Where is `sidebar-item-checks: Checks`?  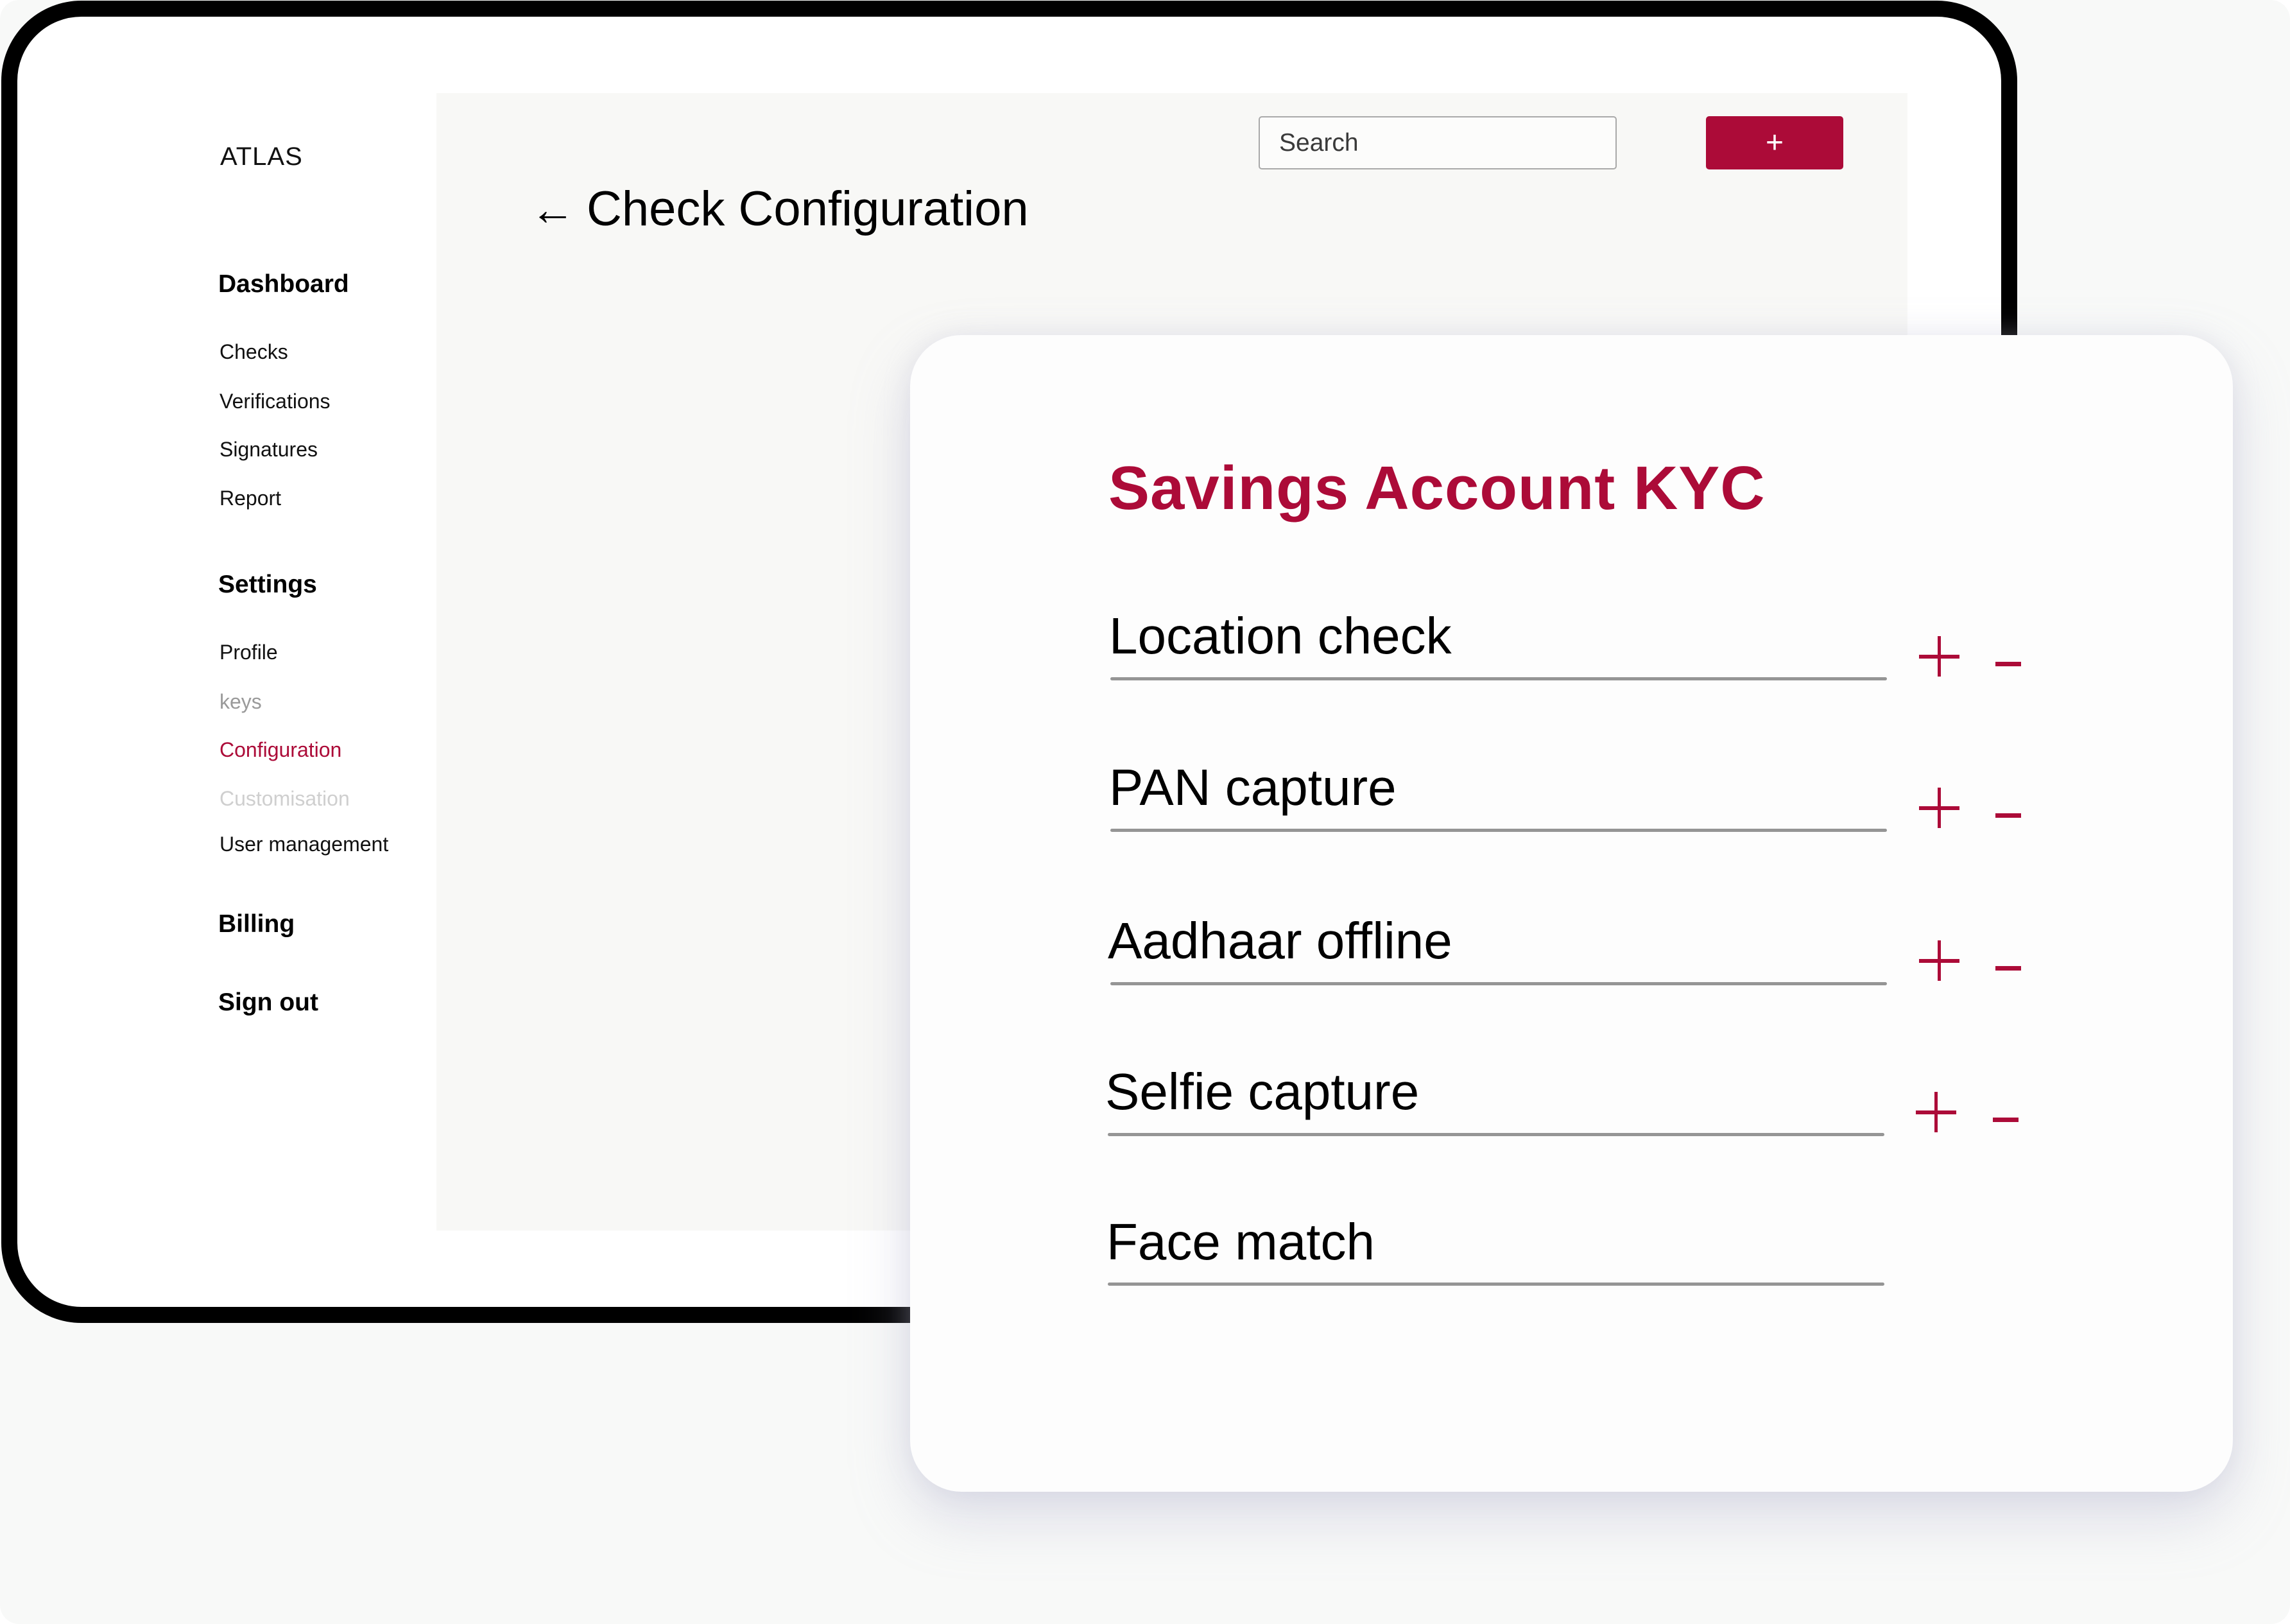 sidebar-item-checks: Checks is located at coordinates (254, 352).